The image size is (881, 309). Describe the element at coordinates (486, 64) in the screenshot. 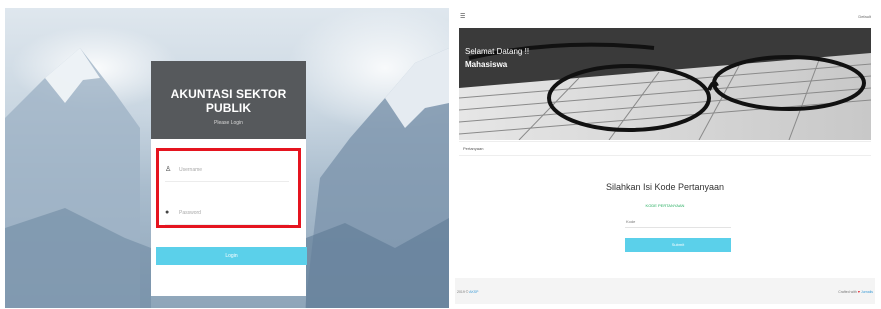

I see `hero-role: Mahasiswa` at that location.